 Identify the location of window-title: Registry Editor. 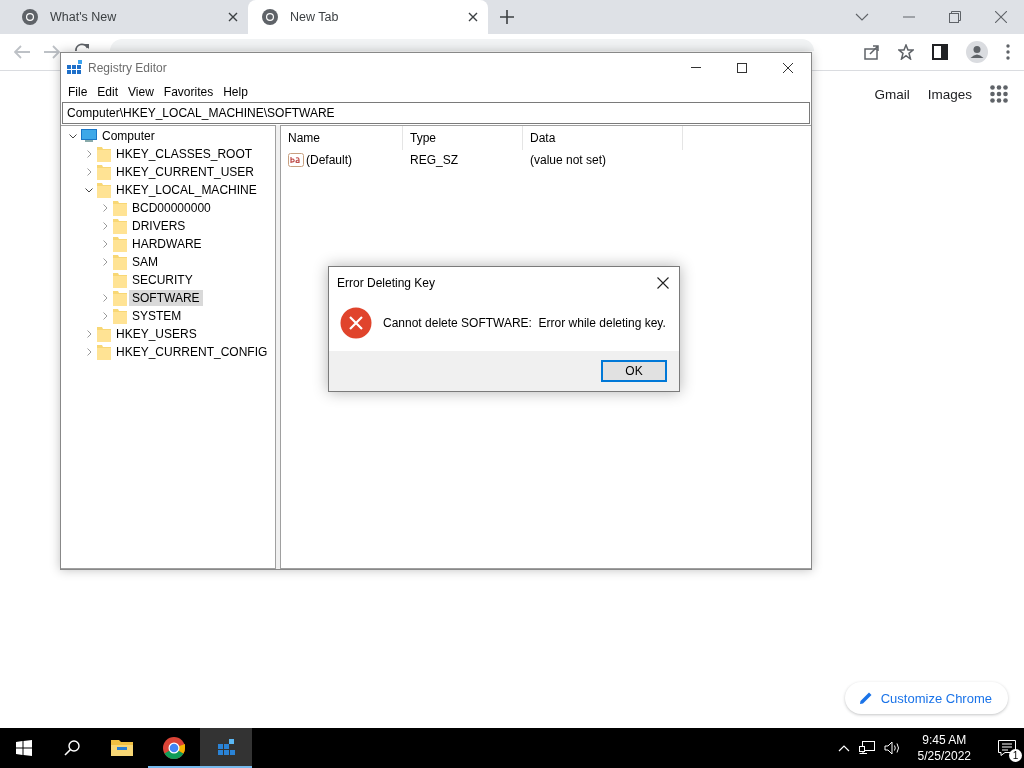
(128, 67).